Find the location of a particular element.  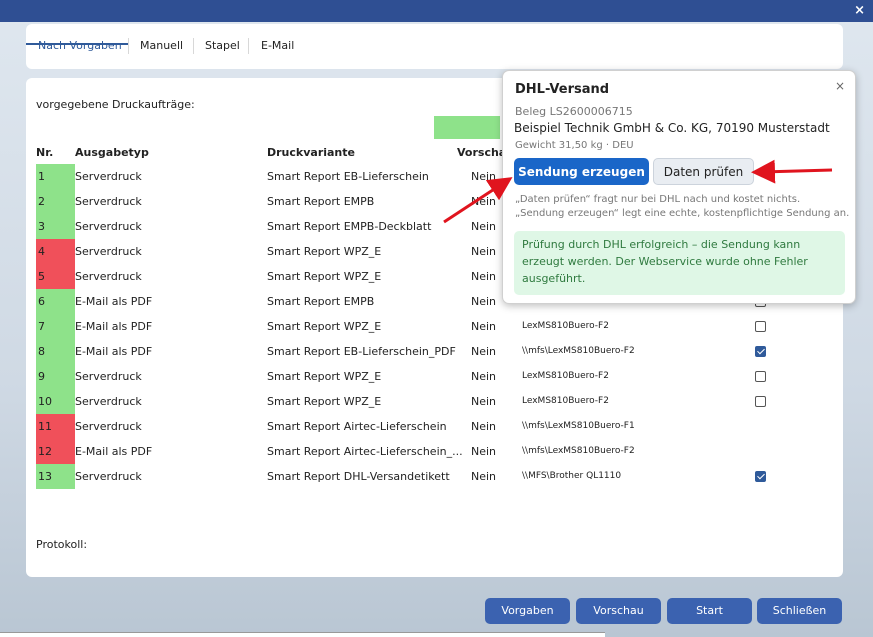

tab-nach-vorgaben: Nach Vorgaben is located at coordinates (80, 45).